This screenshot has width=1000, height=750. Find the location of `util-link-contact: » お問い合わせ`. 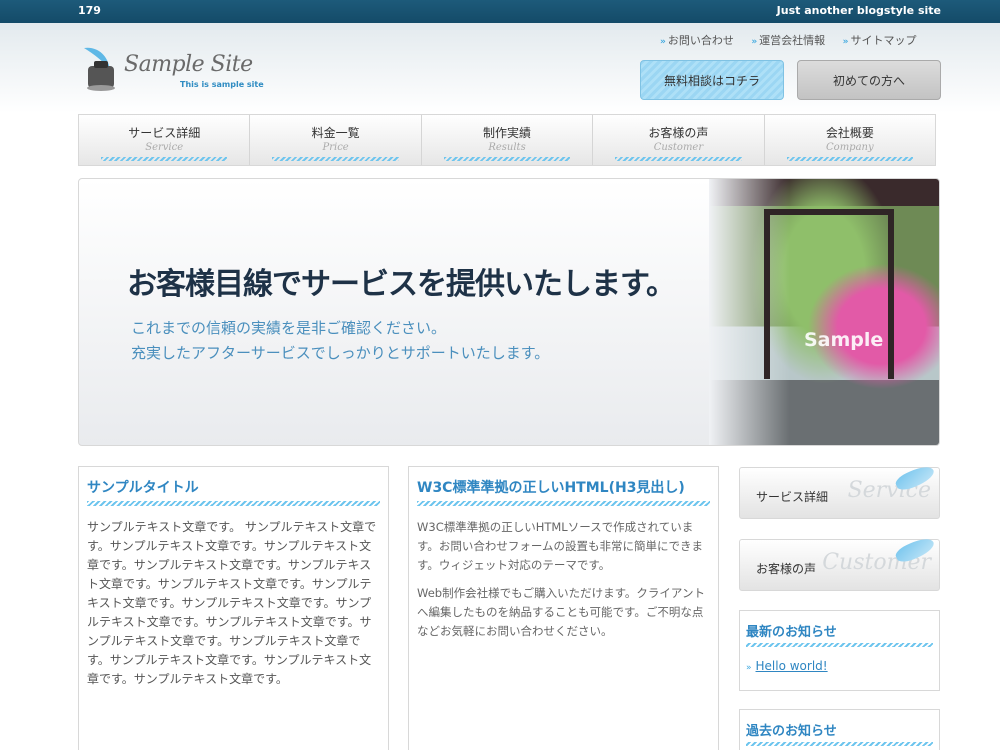

util-link-contact: » お問い合わせ is located at coordinates (697, 40).